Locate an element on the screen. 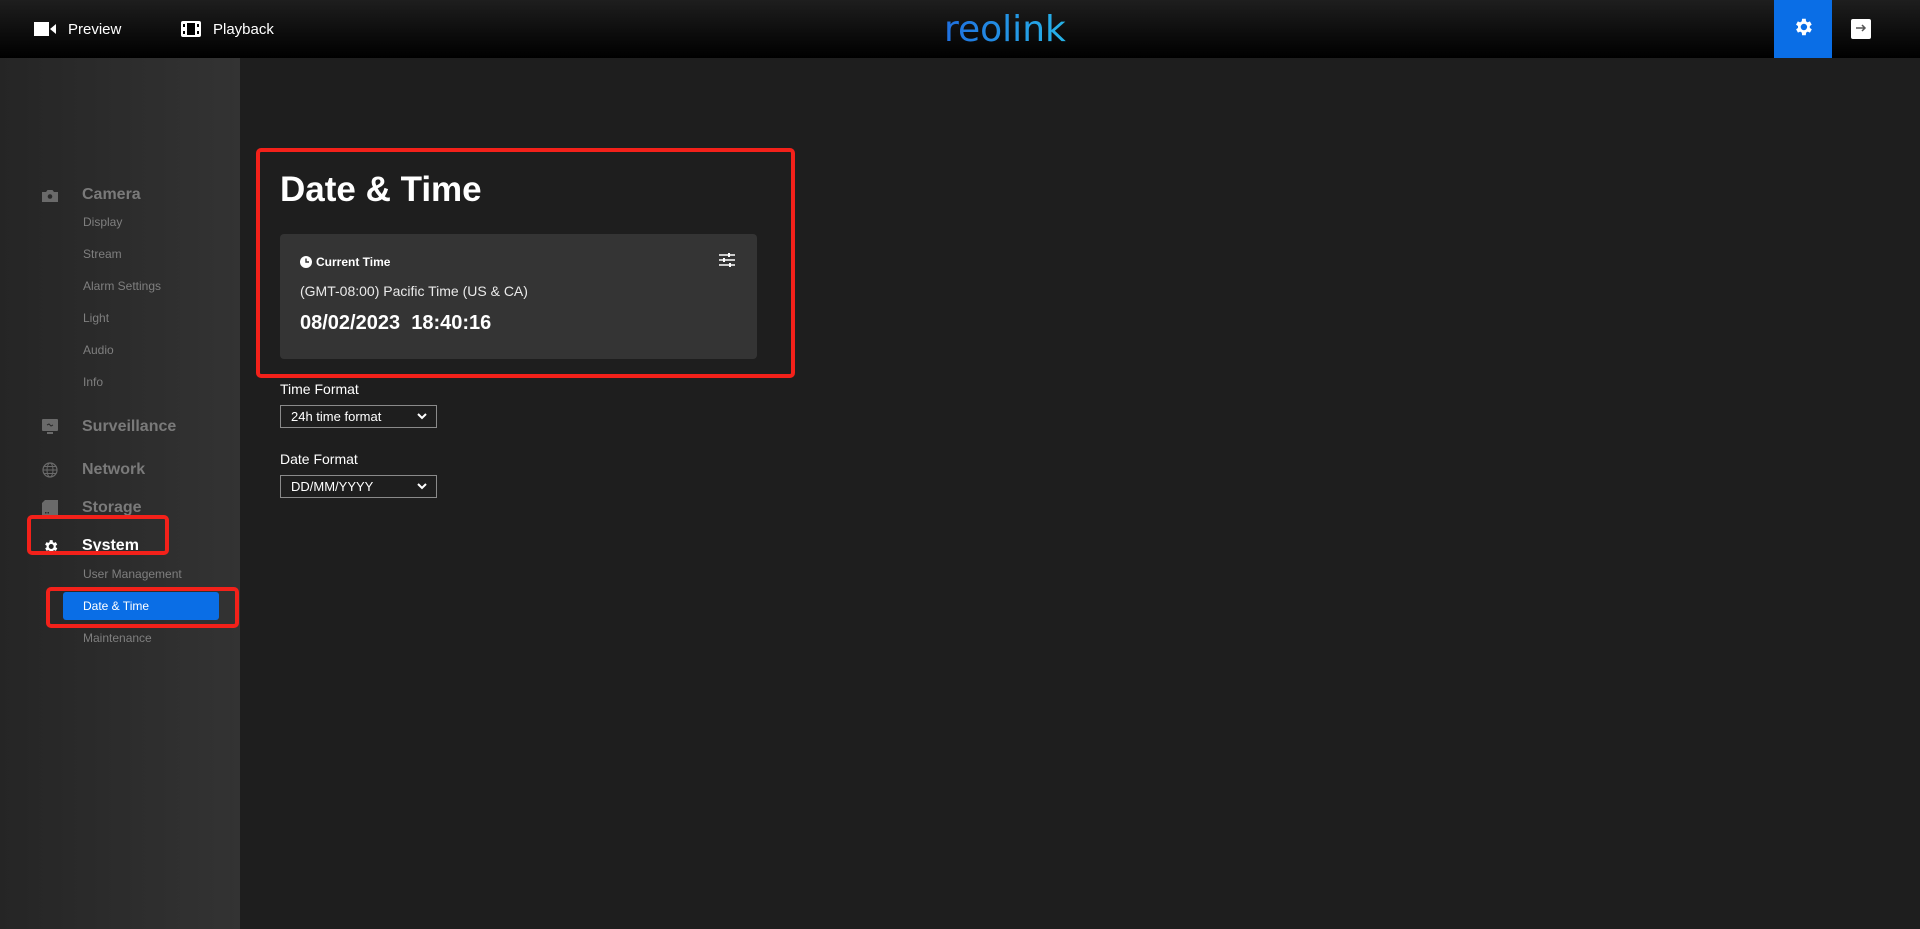 This screenshot has width=1920, height=929. time-settings-button is located at coordinates (727, 262).